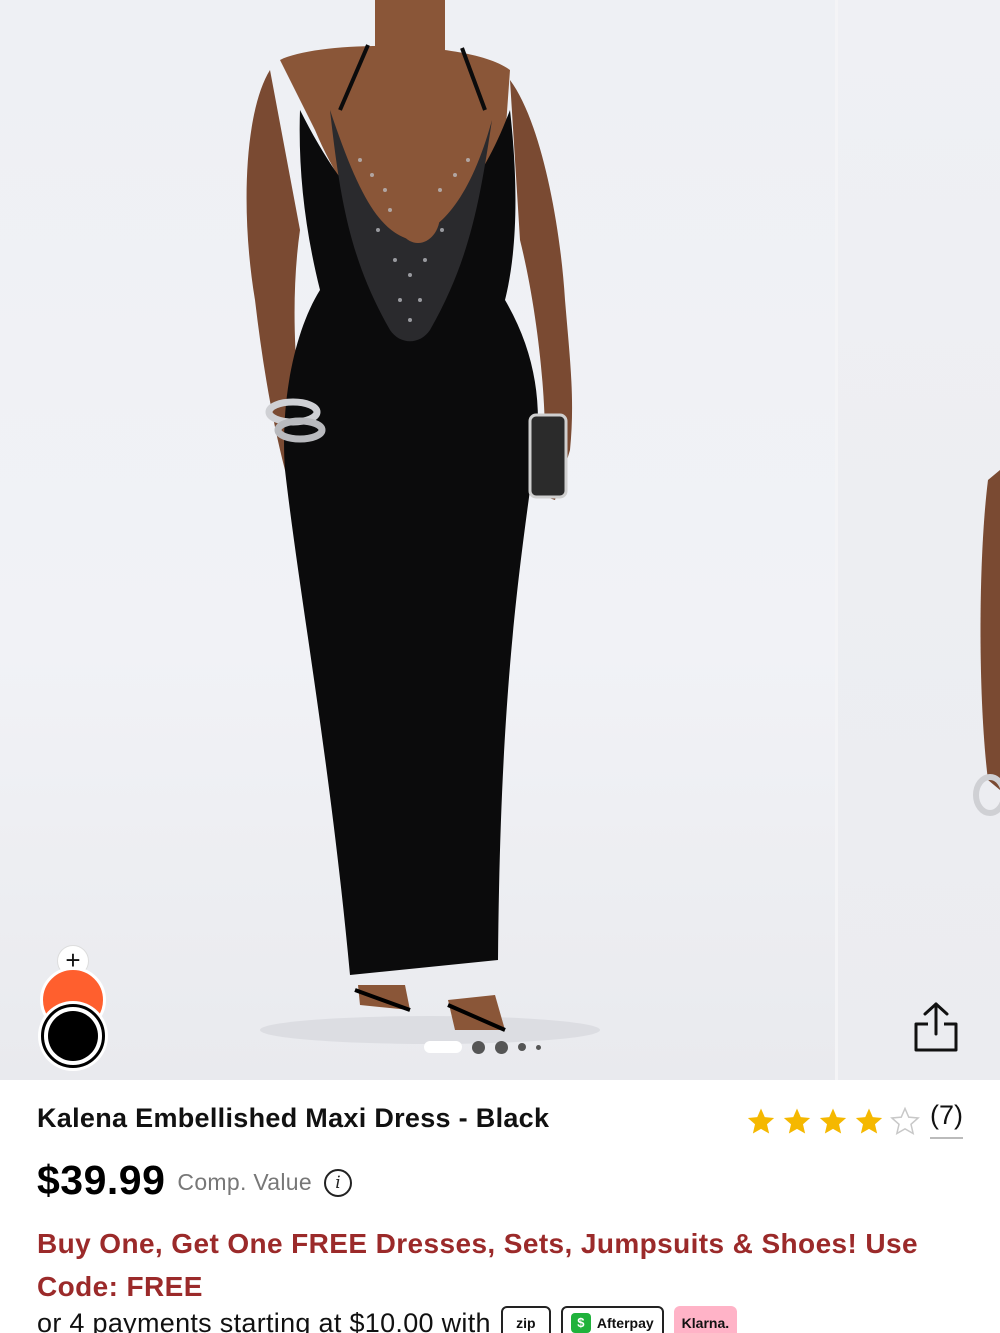 This screenshot has height=1333, width=1000. What do you see at coordinates (443, 1047) in the screenshot?
I see `carousel-dot-active` at bounding box center [443, 1047].